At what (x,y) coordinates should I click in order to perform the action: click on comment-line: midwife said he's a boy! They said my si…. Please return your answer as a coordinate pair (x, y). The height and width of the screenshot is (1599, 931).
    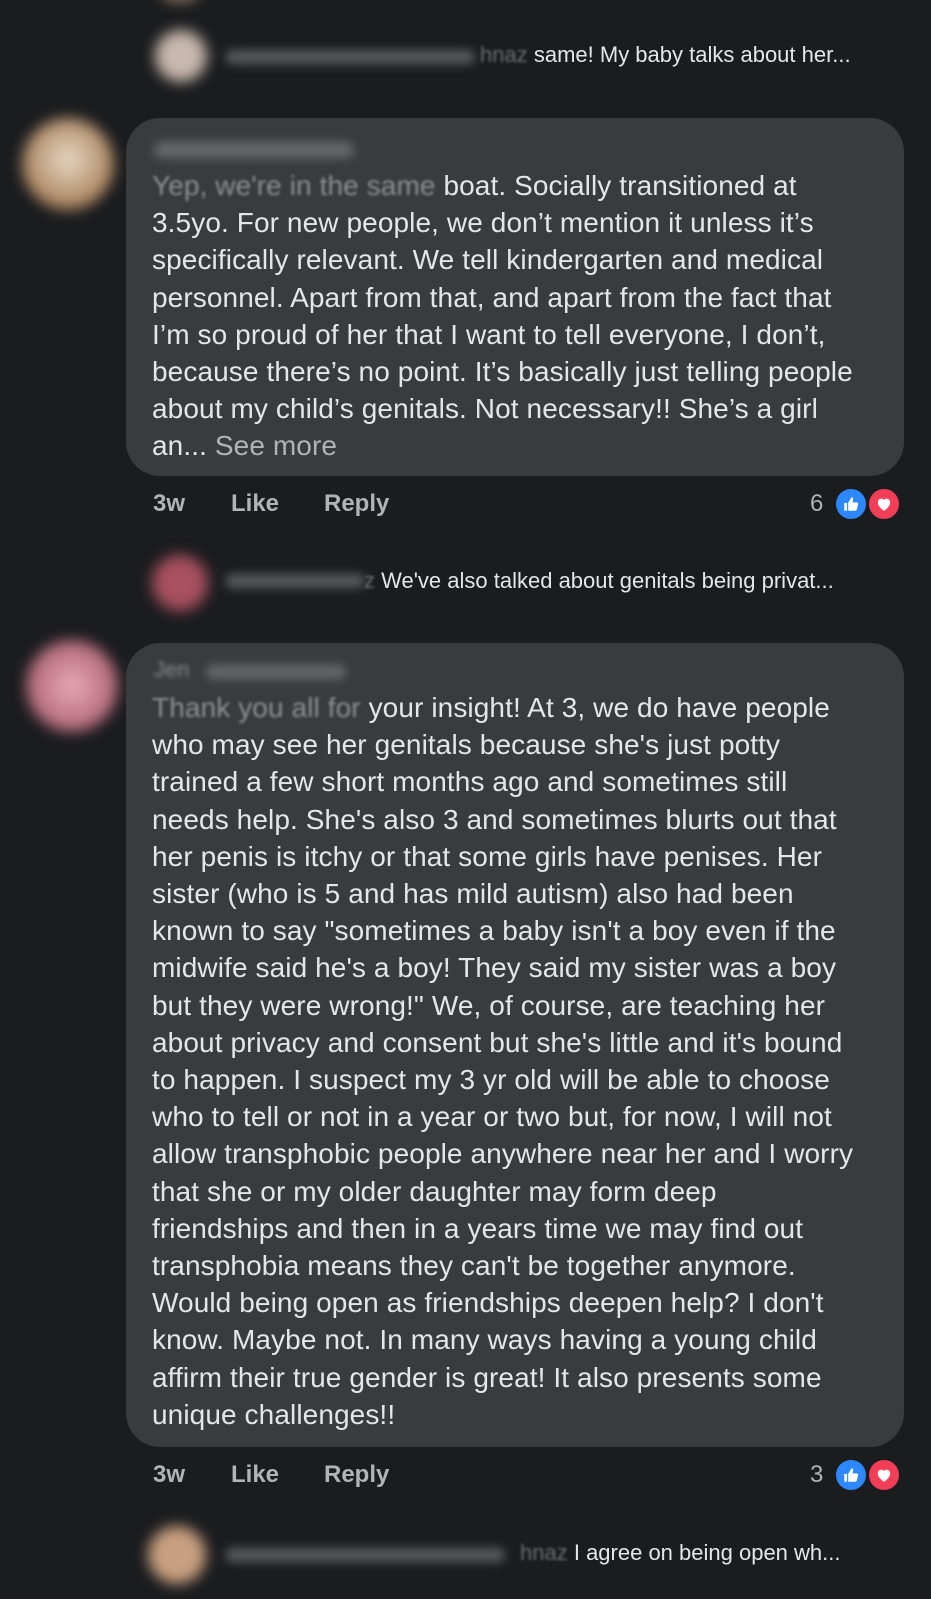
    Looking at the image, I should click on (519, 967).